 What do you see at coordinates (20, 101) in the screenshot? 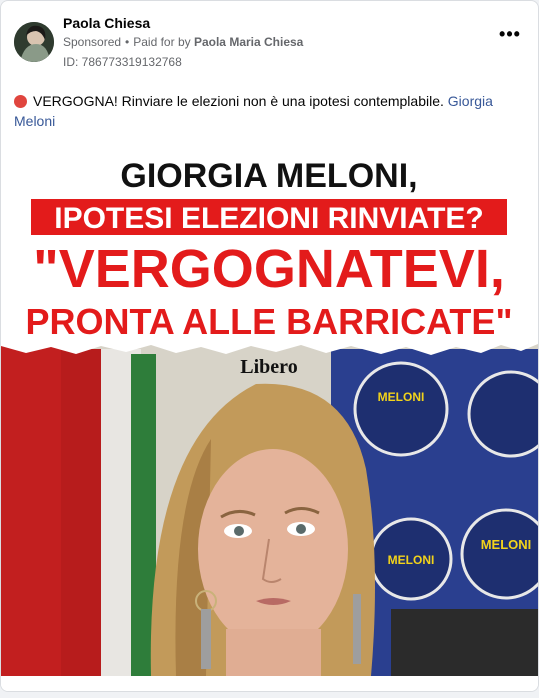
I see `red-circle-icon` at bounding box center [20, 101].